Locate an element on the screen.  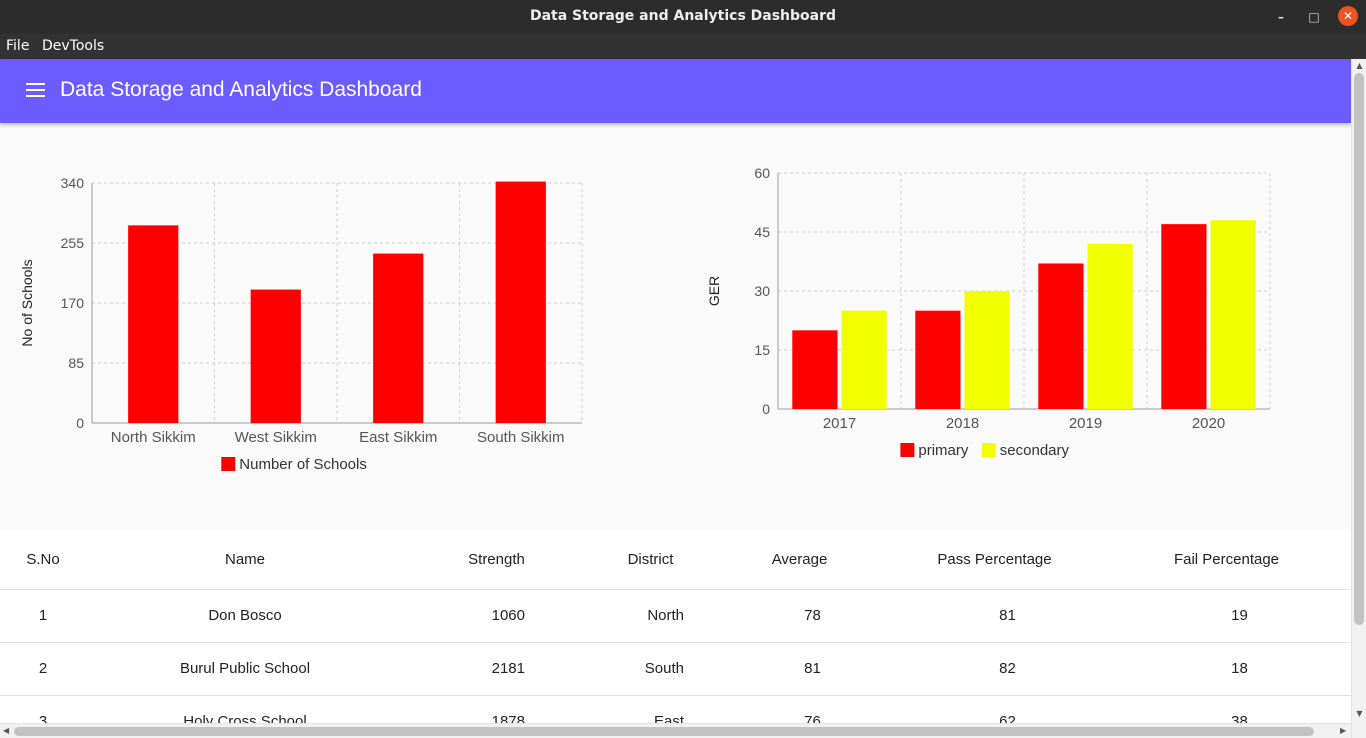
scroll-up-icon: ▲ is located at coordinates (1359, 65).